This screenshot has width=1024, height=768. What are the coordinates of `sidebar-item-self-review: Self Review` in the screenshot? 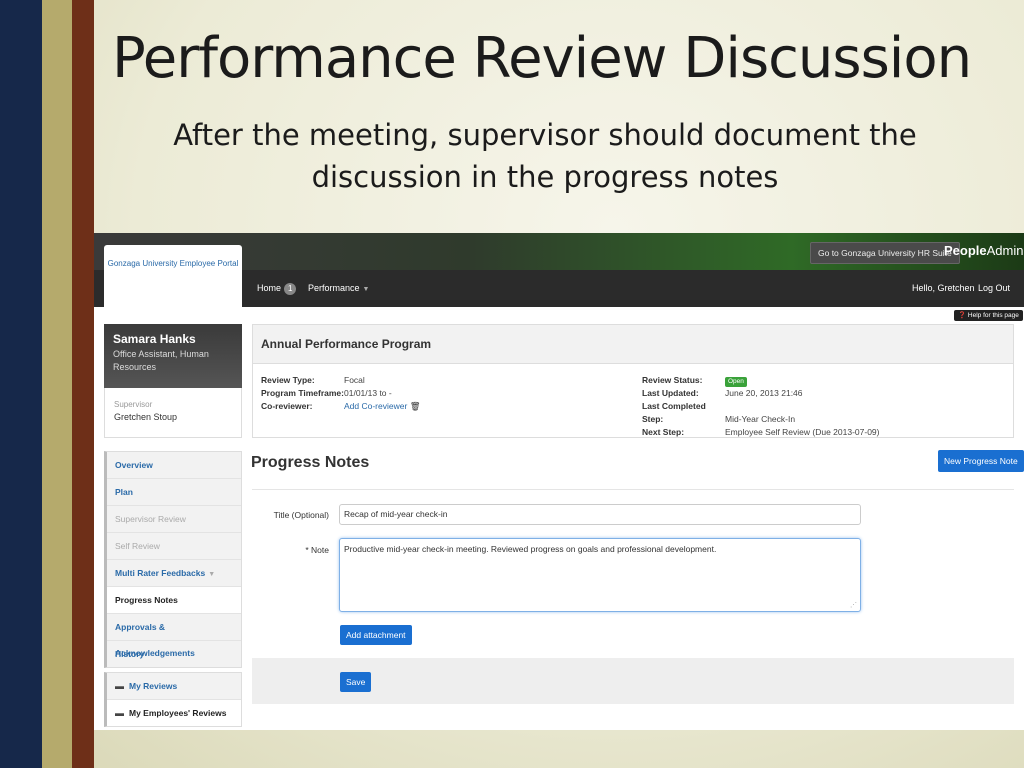 It's located at (174, 546).